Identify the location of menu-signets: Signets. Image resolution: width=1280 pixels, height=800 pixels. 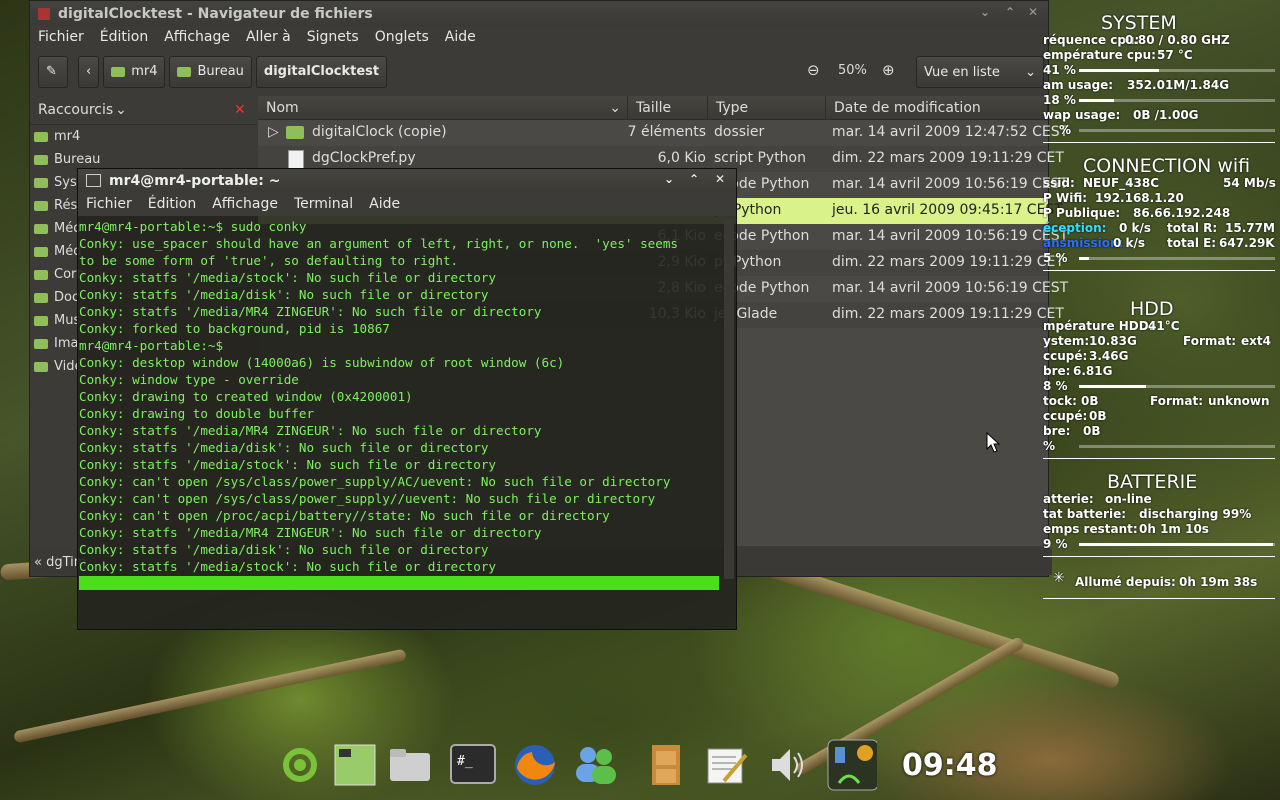
(333, 37).